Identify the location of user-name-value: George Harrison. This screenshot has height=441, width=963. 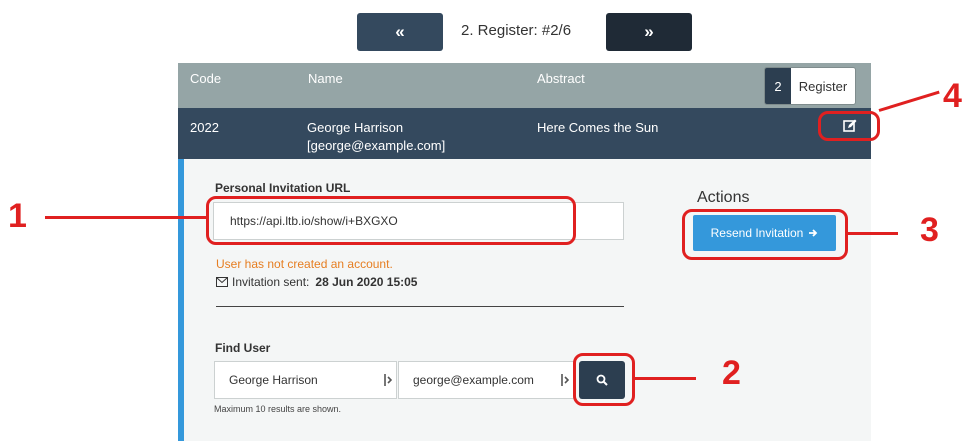
(273, 380).